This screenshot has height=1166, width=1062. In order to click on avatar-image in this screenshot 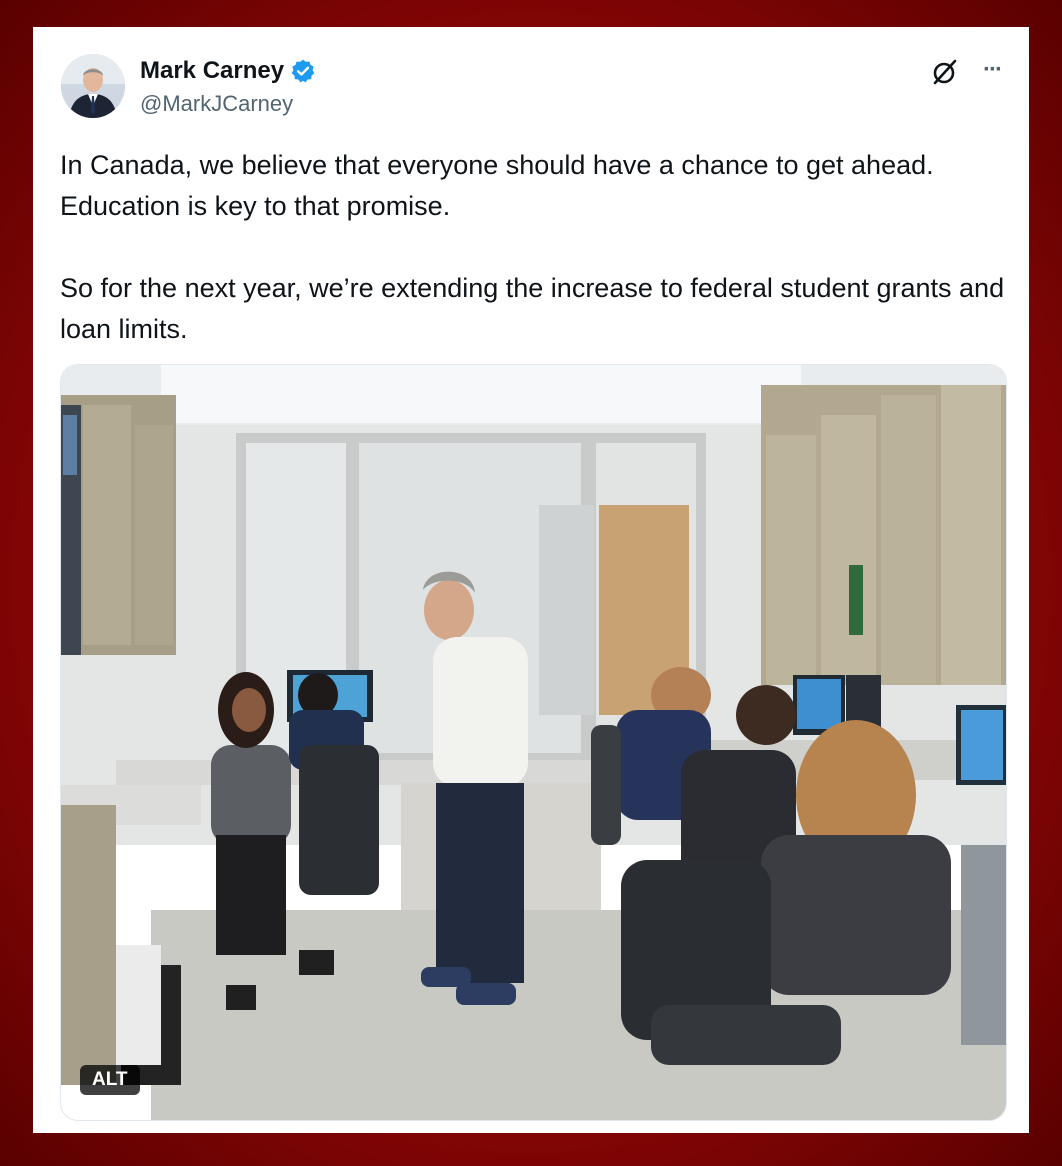, I will do `click(93, 86)`.